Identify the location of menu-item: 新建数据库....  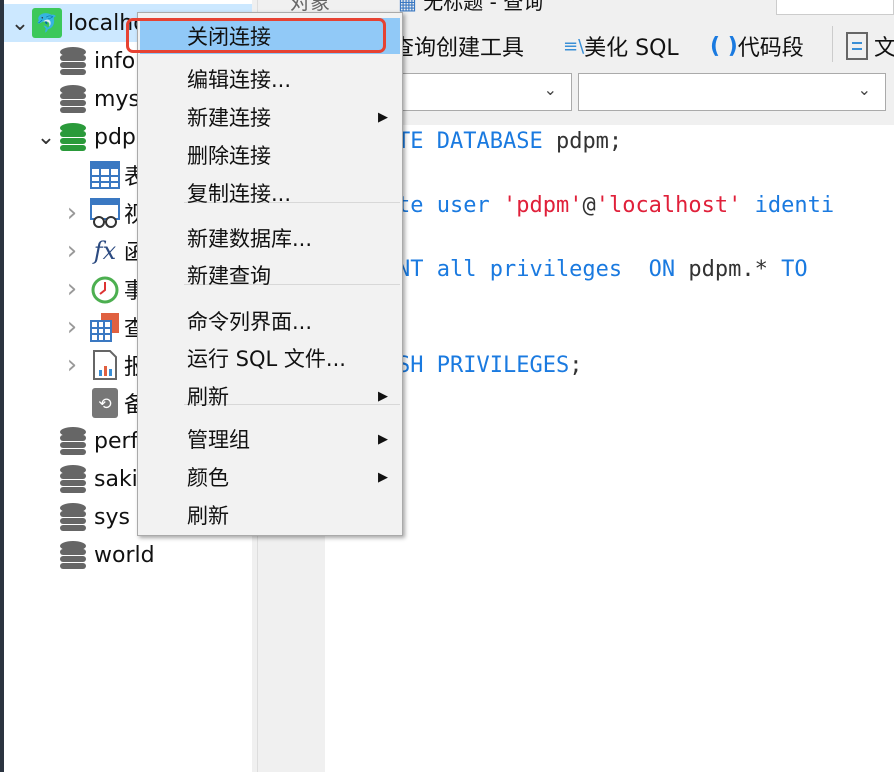
(270, 238).